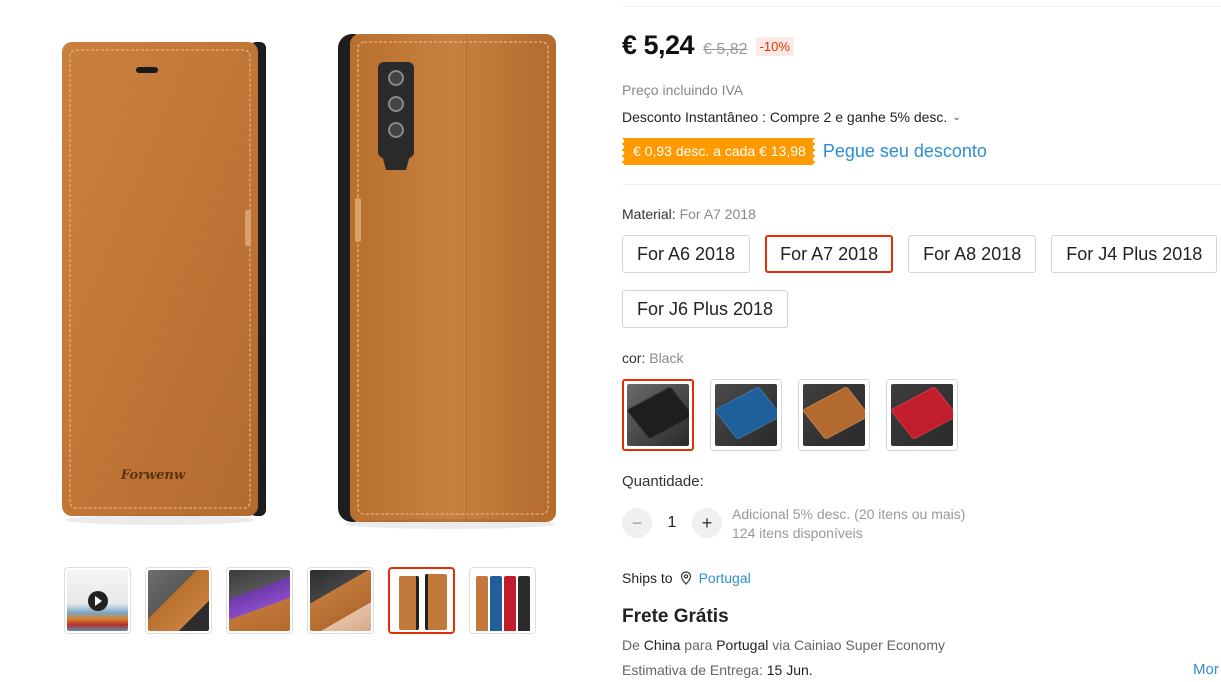 The image size is (1221, 682). Describe the element at coordinates (834, 415) in the screenshot. I see `color-swatch-brown` at that location.